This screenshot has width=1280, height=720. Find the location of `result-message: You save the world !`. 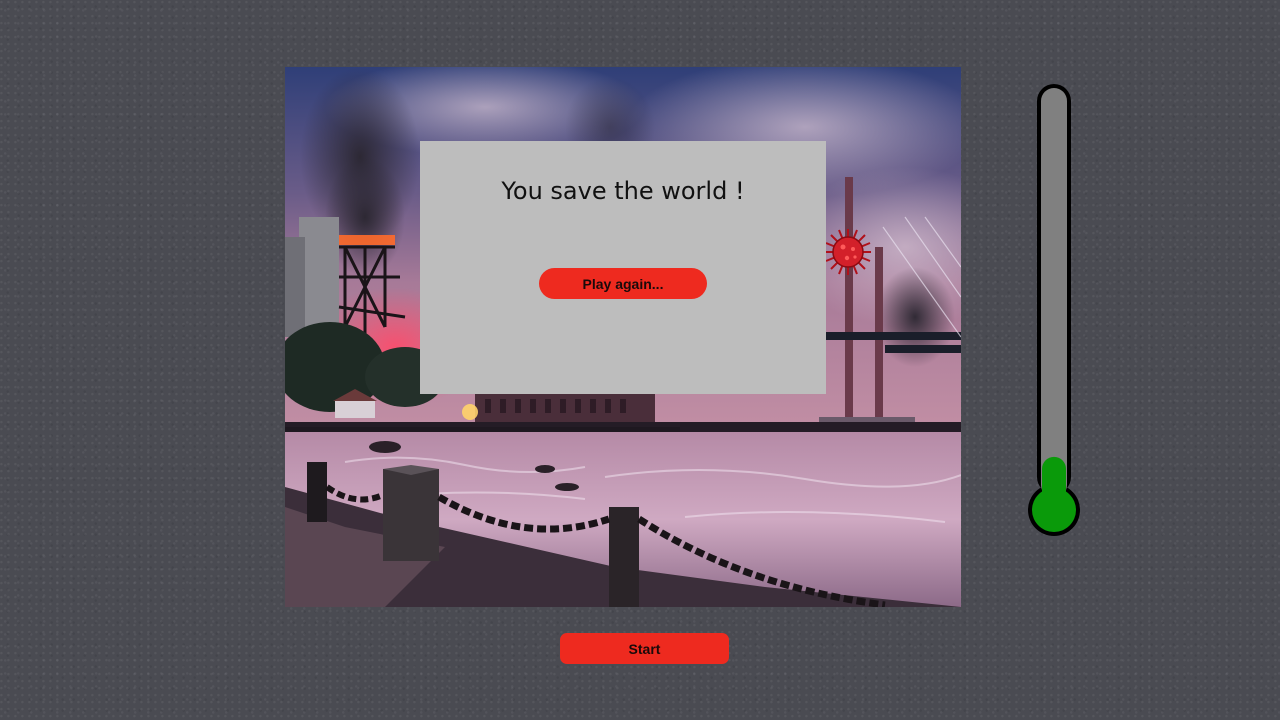

result-message: You save the world ! is located at coordinates (623, 191).